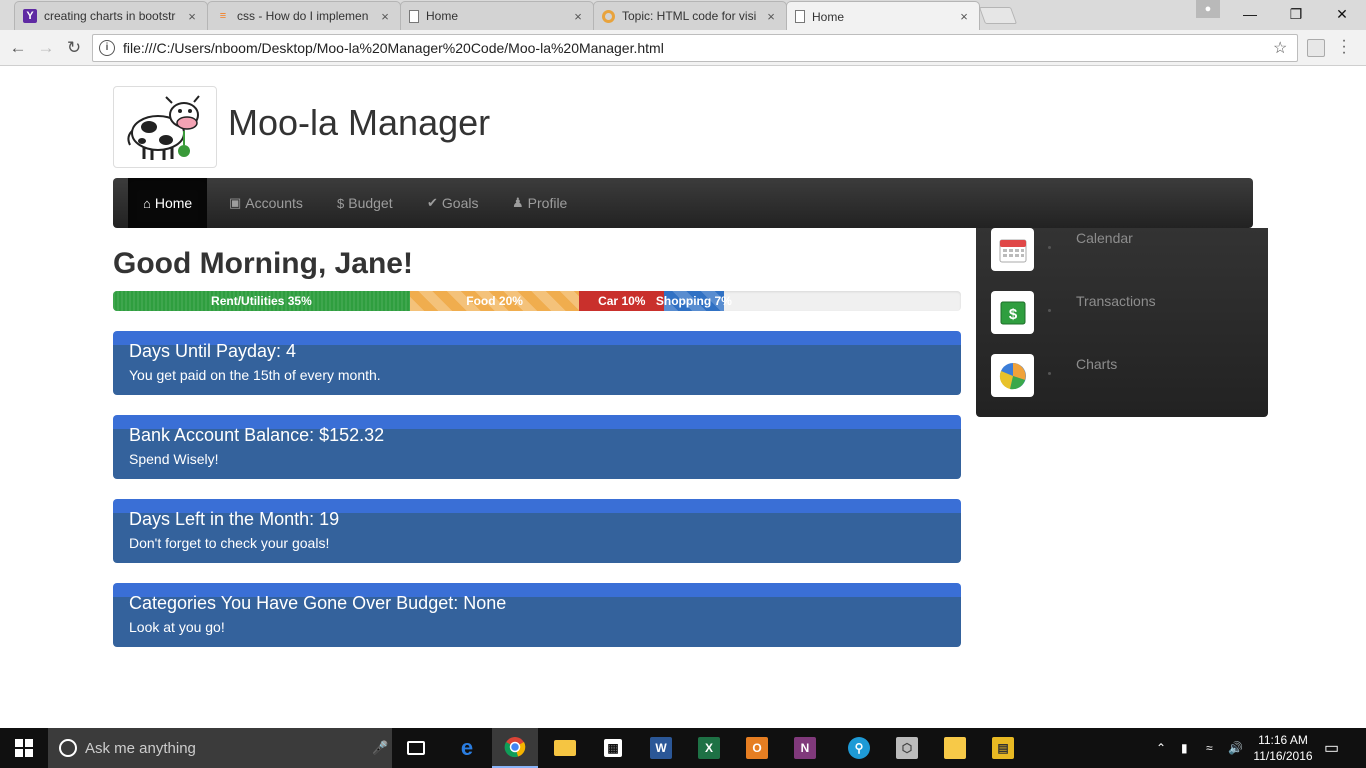  What do you see at coordinates (955, 748) in the screenshot?
I see `sticky-notes-icon` at bounding box center [955, 748].